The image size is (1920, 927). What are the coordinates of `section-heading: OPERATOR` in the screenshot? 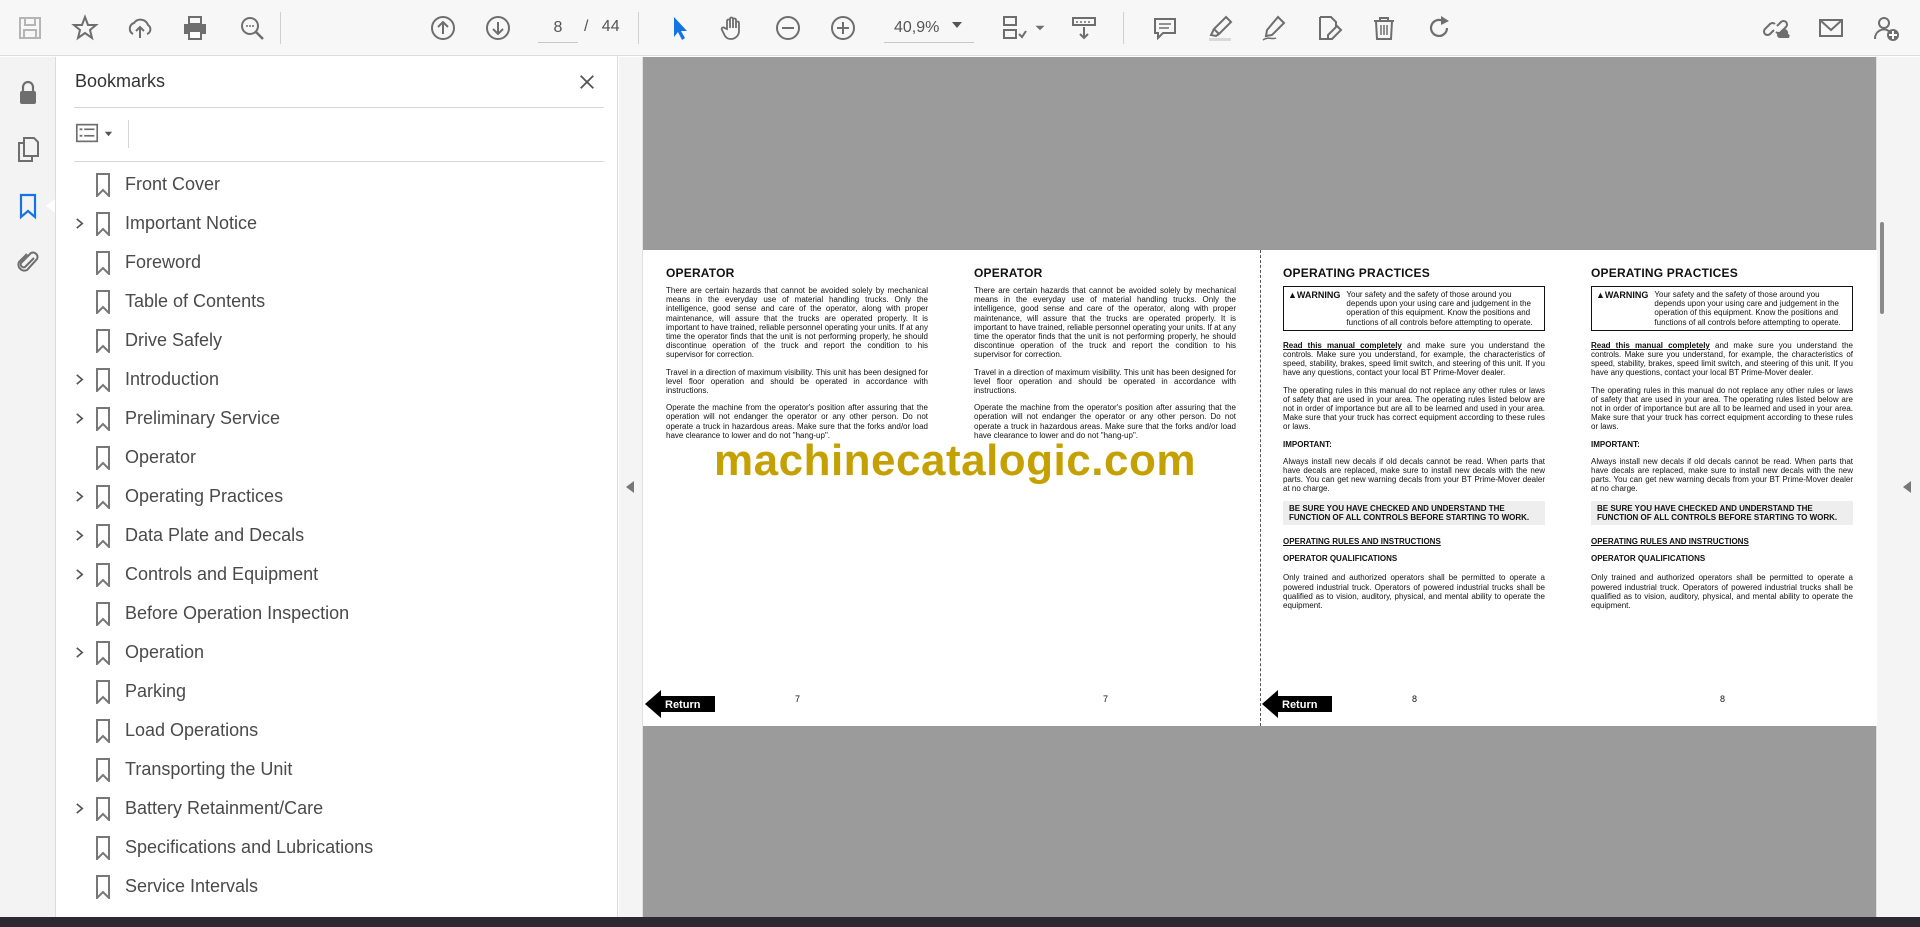 It's located at (1008, 273).